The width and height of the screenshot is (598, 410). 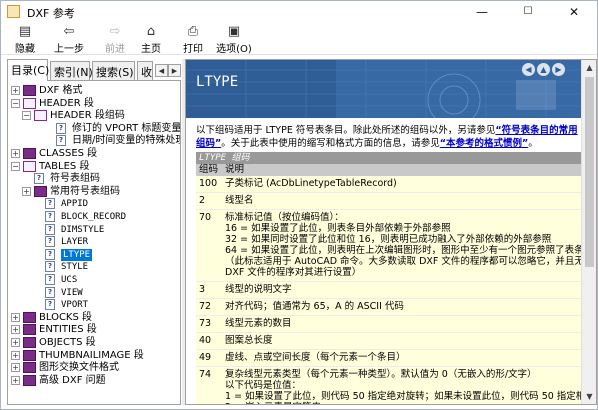 What do you see at coordinates (205, 357) in the screenshot?
I see `row-code: 49` at bounding box center [205, 357].